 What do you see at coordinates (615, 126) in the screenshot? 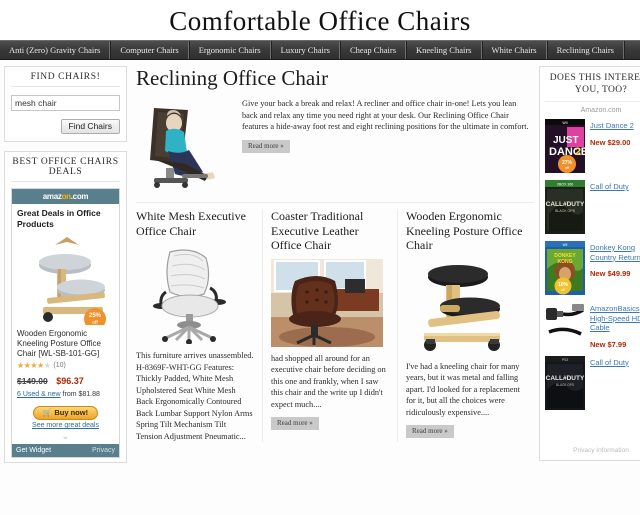
I see `product-link: Just Dance 2` at bounding box center [615, 126].